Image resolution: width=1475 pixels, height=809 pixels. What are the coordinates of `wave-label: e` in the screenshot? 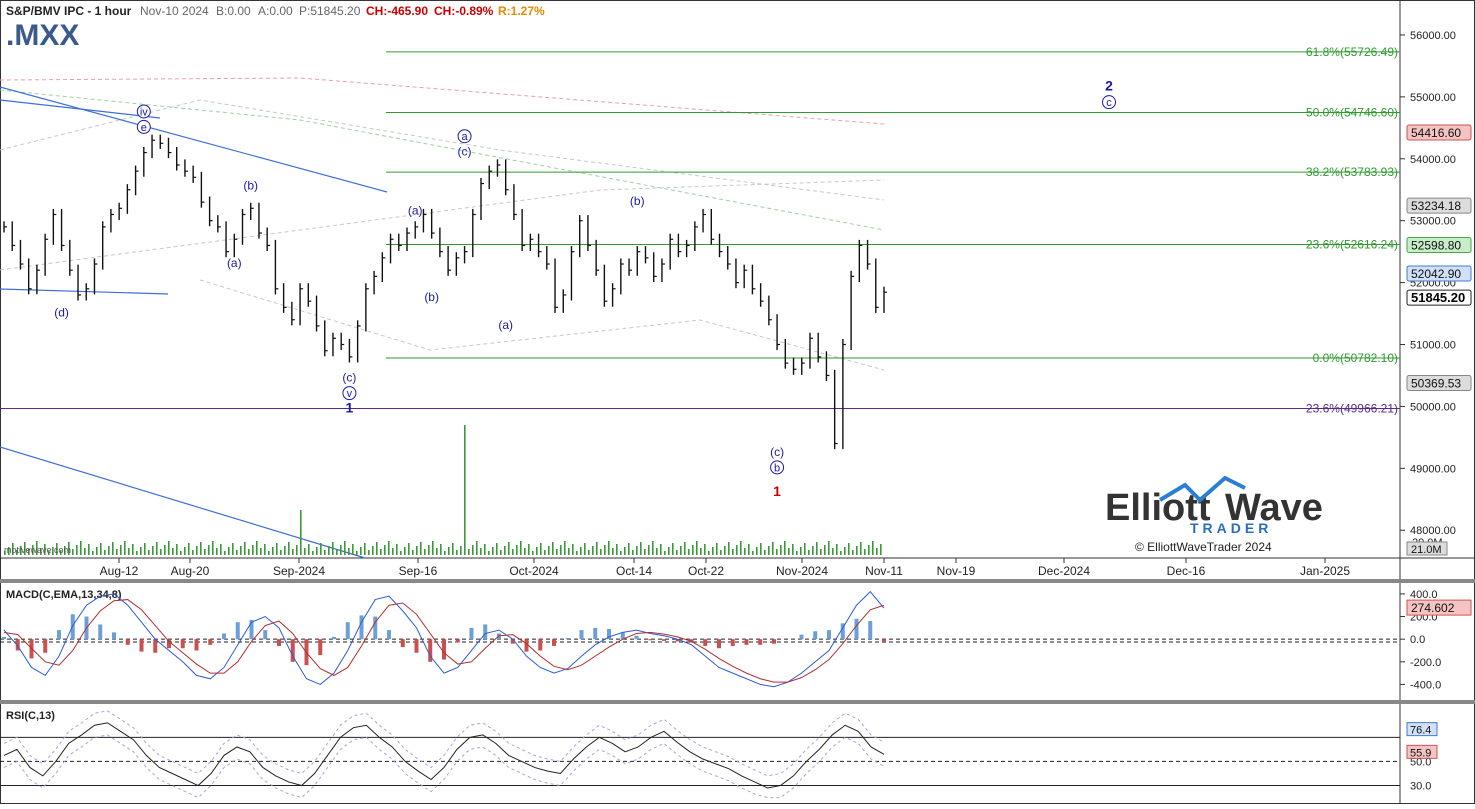 It's located at (144, 128).